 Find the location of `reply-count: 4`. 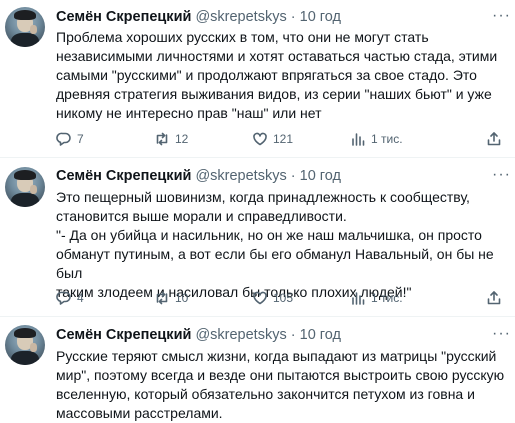

reply-count: 4 is located at coordinates (80, 298).